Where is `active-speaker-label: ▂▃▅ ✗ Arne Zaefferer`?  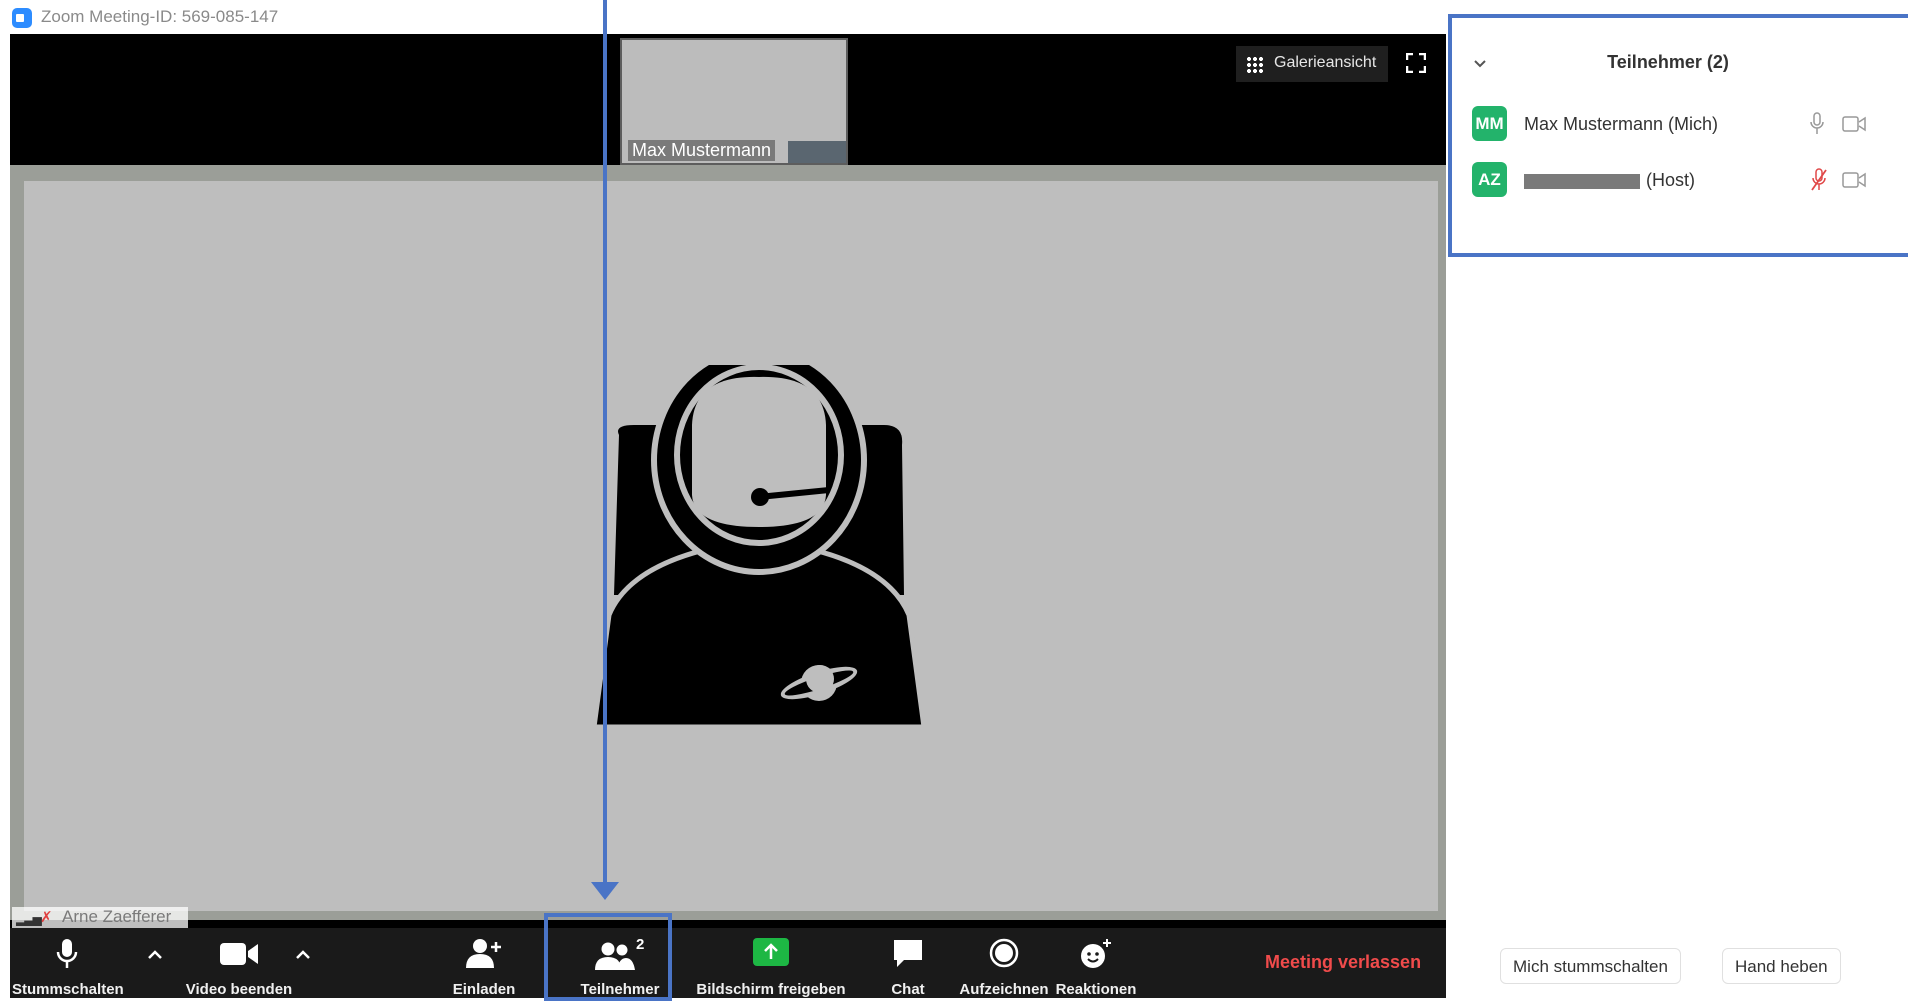 active-speaker-label: ▂▃▅ ✗ Arne Zaefferer is located at coordinates (100, 918).